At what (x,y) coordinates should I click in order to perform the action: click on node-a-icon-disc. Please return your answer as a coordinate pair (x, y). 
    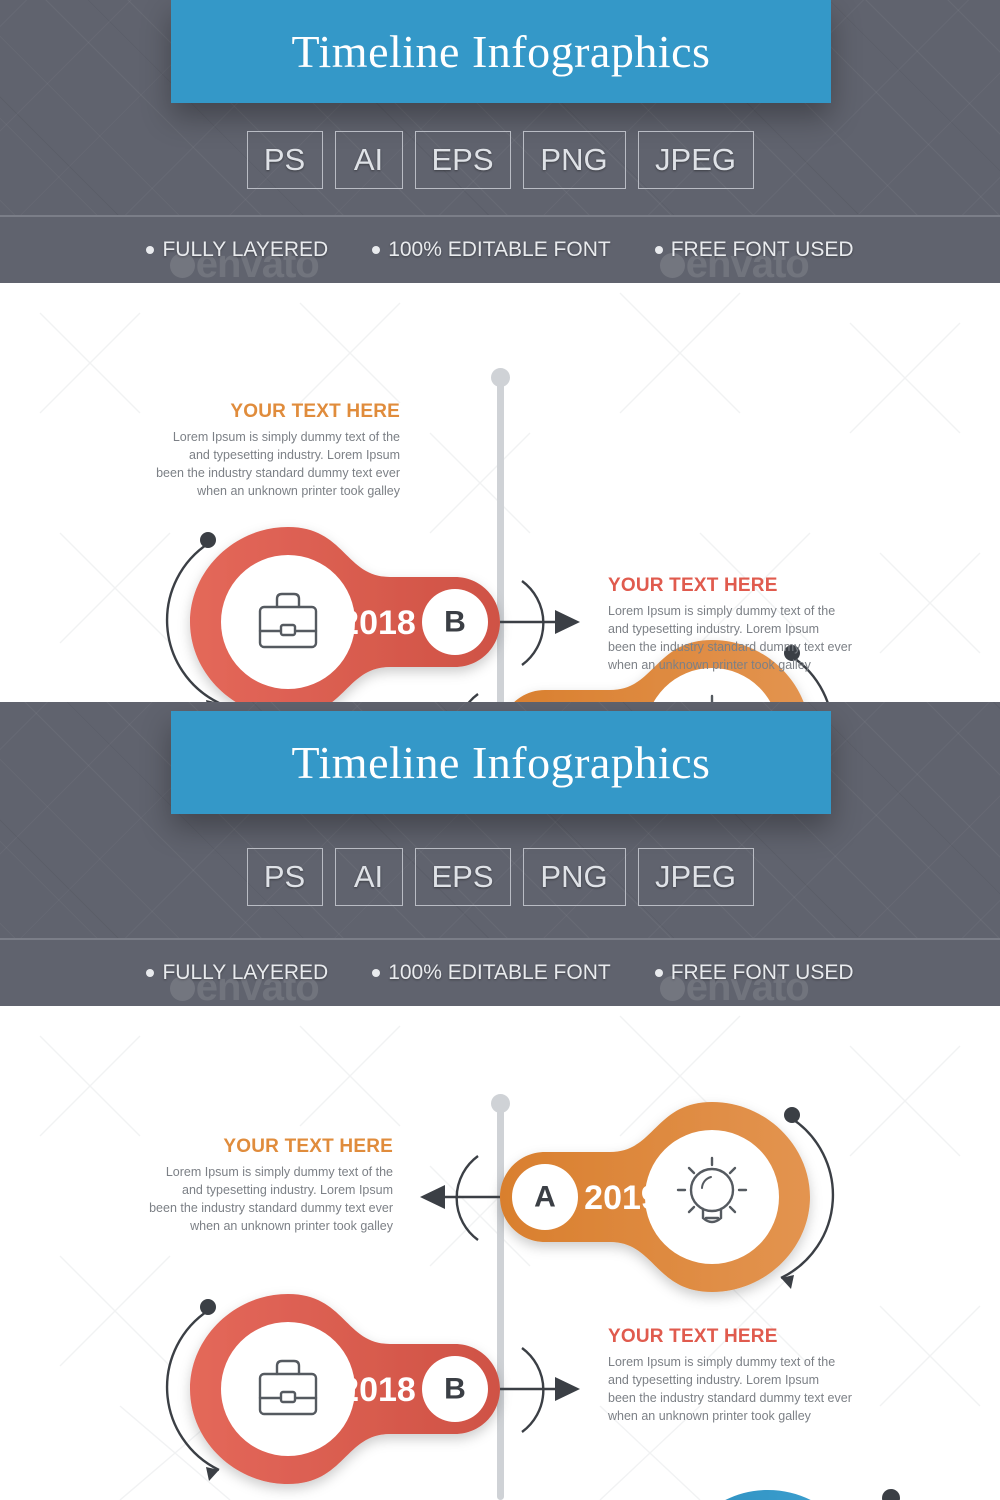
    Looking at the image, I should click on (712, 1197).